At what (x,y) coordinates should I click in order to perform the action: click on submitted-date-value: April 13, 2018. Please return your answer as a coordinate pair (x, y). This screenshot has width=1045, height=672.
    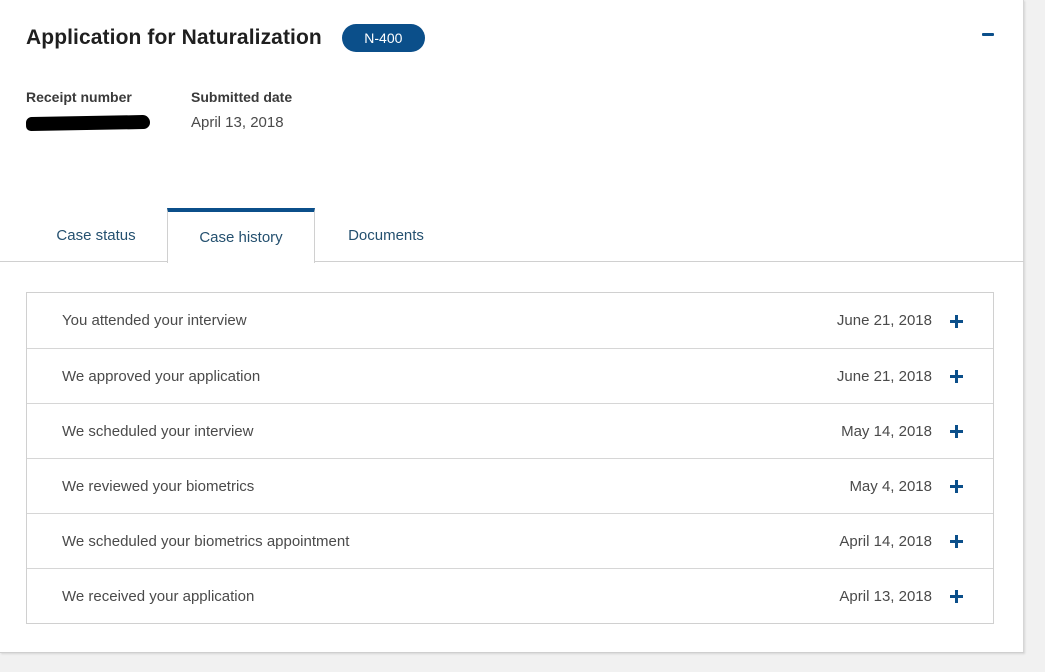
    Looking at the image, I should click on (237, 122).